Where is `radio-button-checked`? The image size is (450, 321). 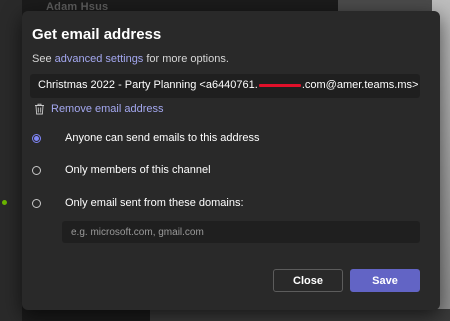 radio-button-checked is located at coordinates (36, 138).